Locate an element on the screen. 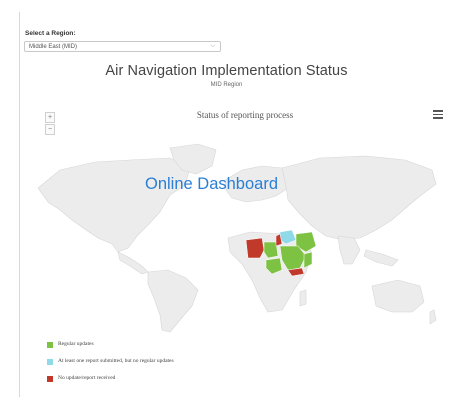  region-select-dropdown: Middle East (MID) ⌵ is located at coordinates (122, 46).